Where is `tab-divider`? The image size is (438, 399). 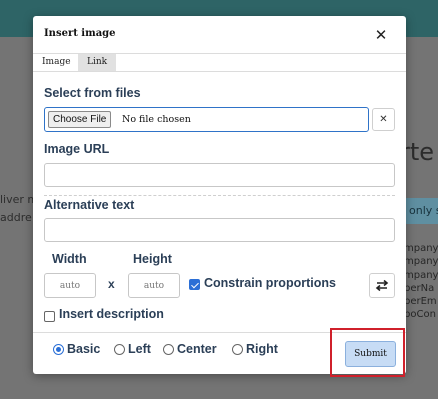
tab-divider is located at coordinates (219, 71).